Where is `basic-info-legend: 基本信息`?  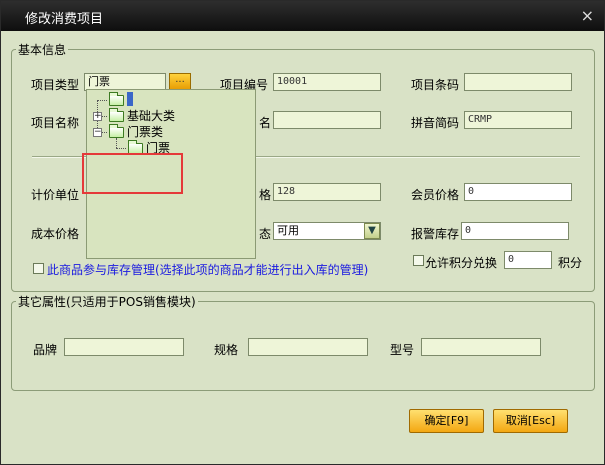 basic-info-legend: 基本信息 is located at coordinates (42, 50).